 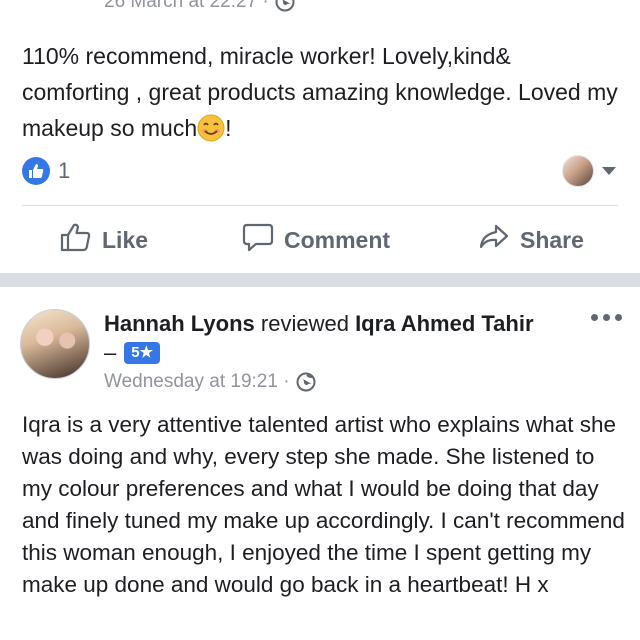 I want to click on audience-selector, so click(x=589, y=171).